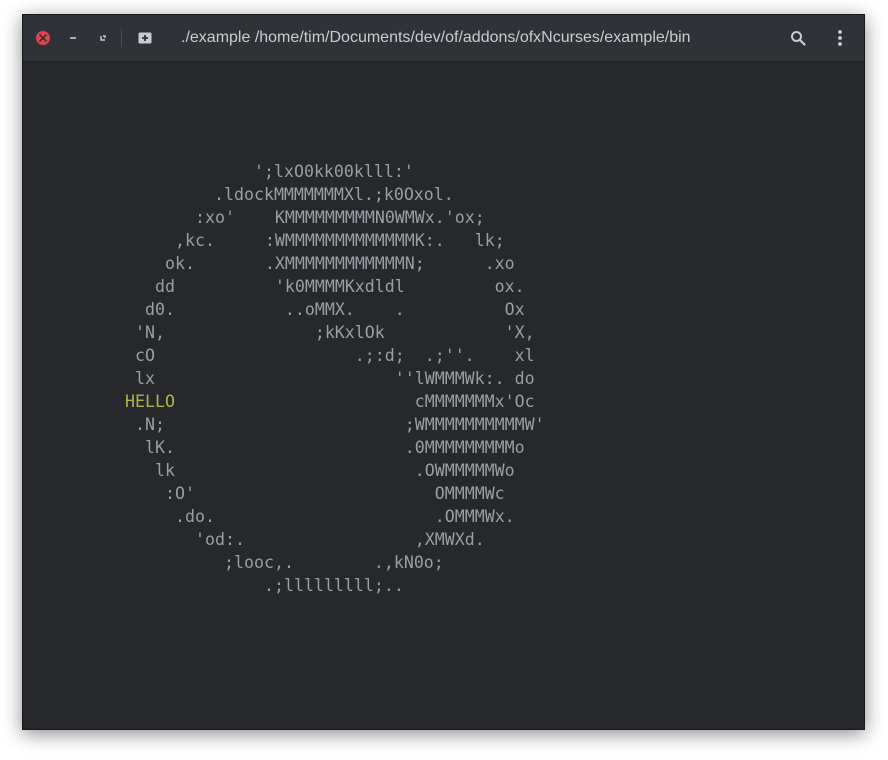 This screenshot has height=760, width=888. I want to click on ascii-art-line: lK. .0MMMMMMMMMo, so click(335, 447).